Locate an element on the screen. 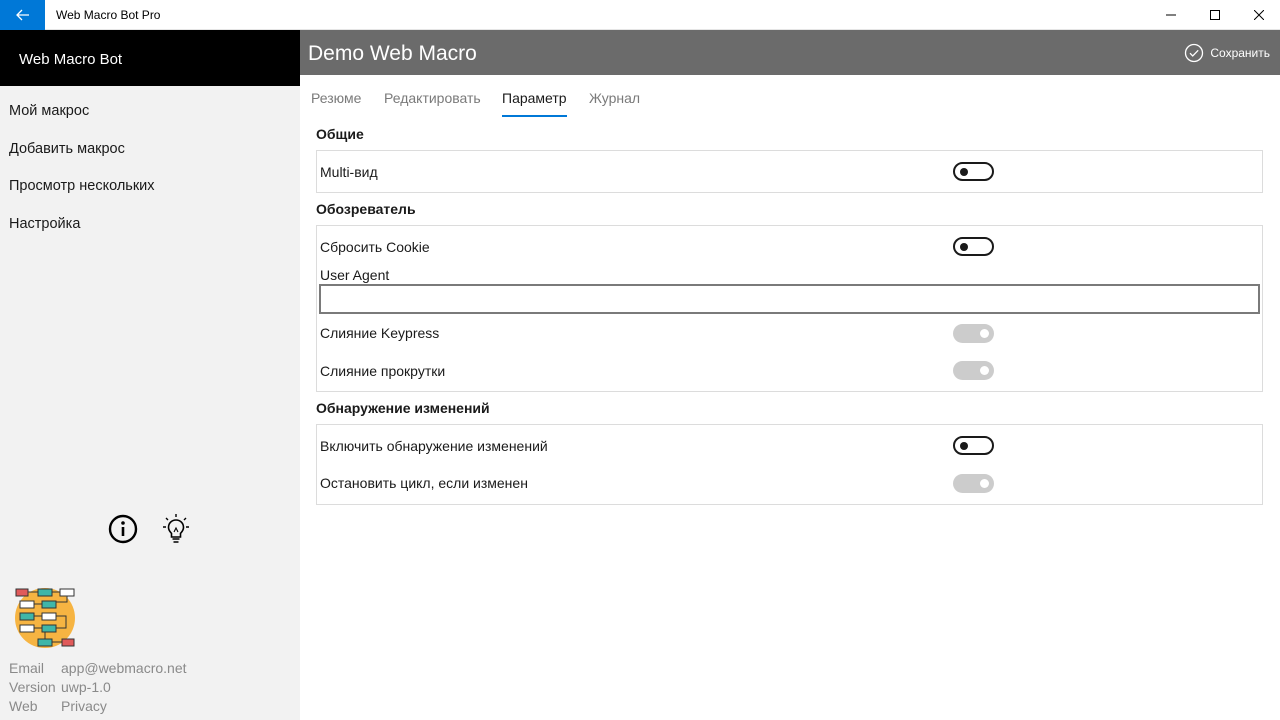  minimize-icon is located at coordinates (1171, 15).